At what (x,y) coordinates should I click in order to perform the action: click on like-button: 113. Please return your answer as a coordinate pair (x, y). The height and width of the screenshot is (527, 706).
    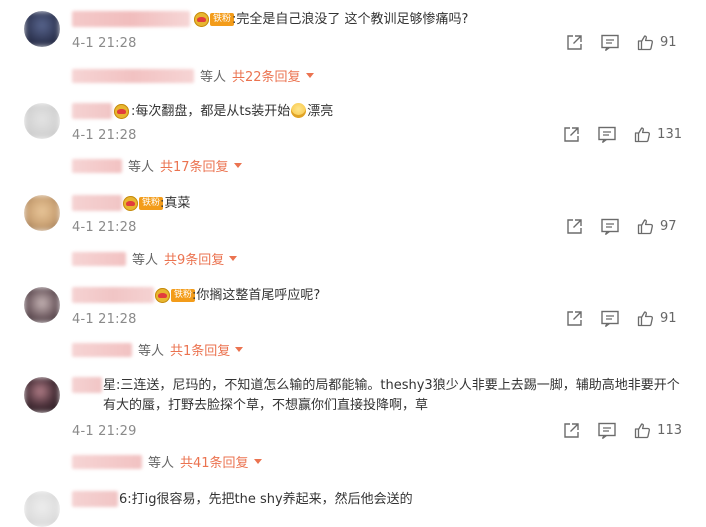
    Looking at the image, I should click on (658, 430).